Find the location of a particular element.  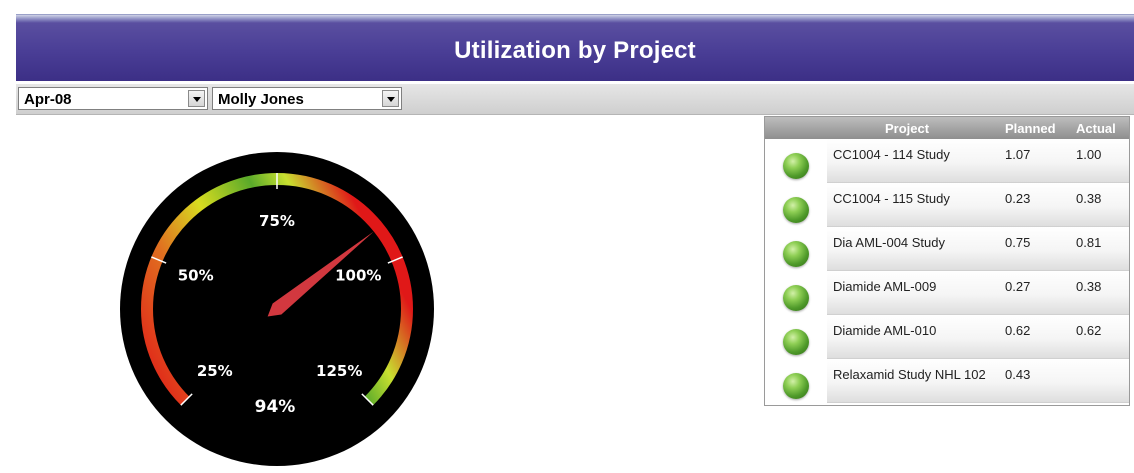

table-row: CC1004 - 115 Study 0.23 0.38 is located at coordinates (947, 205).